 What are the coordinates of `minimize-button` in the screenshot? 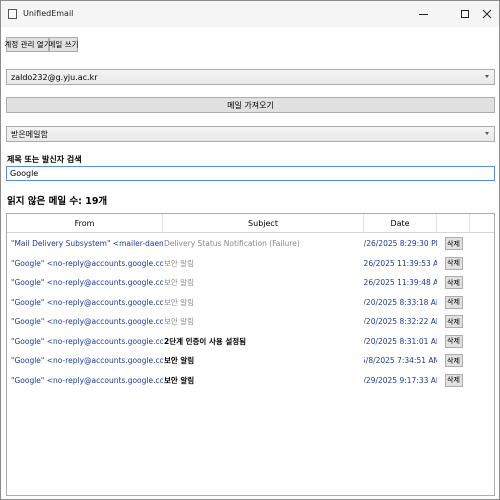 It's located at (423, 14).